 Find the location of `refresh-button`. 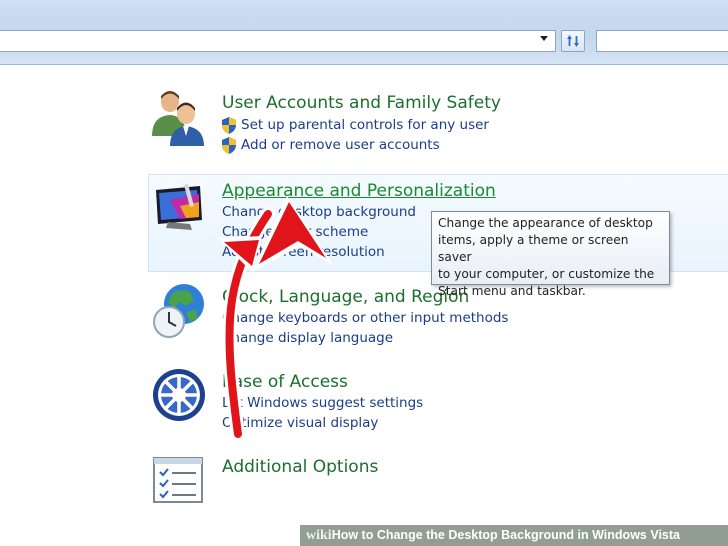

refresh-button is located at coordinates (573, 41).